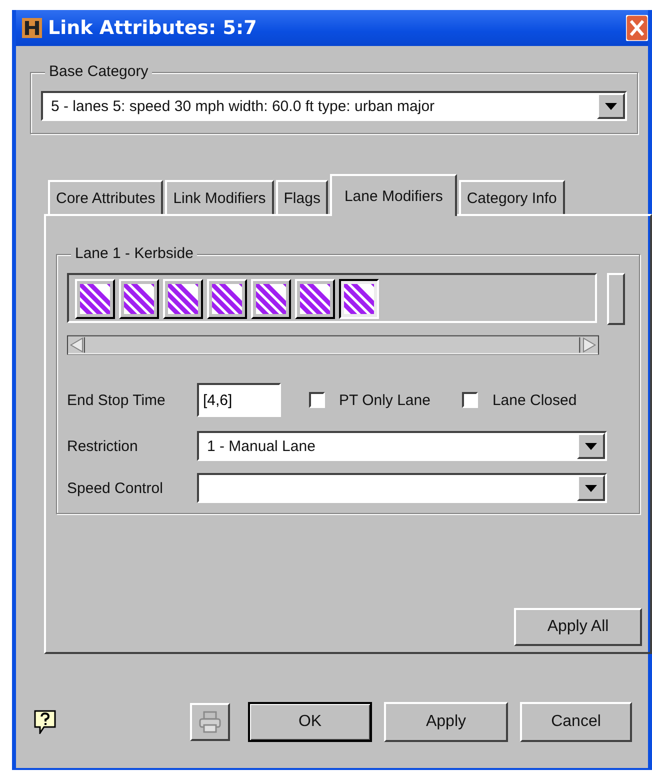  I want to click on base-category-dropdown: 5 - lanes 5: speed 30 mph width: 60.0 ft type: urban major, so click(334, 106).